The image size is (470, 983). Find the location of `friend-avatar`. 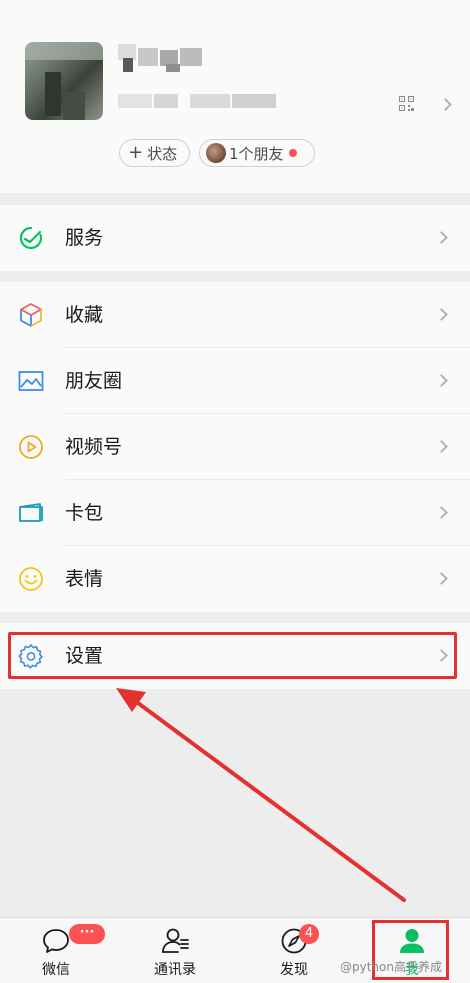

friend-avatar is located at coordinates (216, 153).